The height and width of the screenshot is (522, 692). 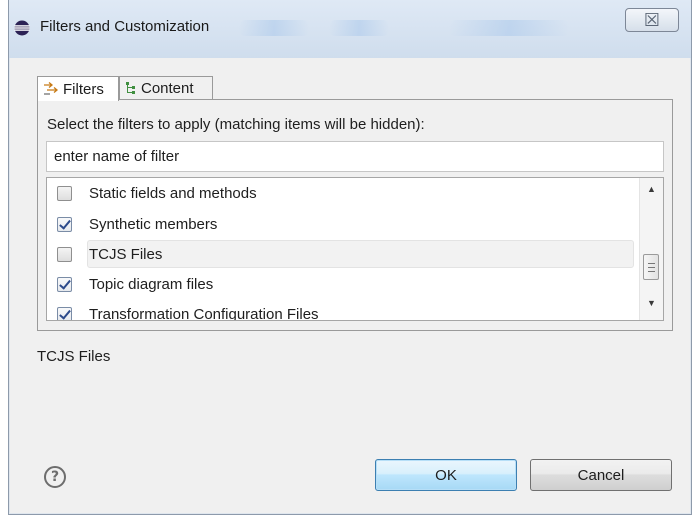 What do you see at coordinates (347, 284) in the screenshot?
I see `filter-item: Topic diagram files` at bounding box center [347, 284].